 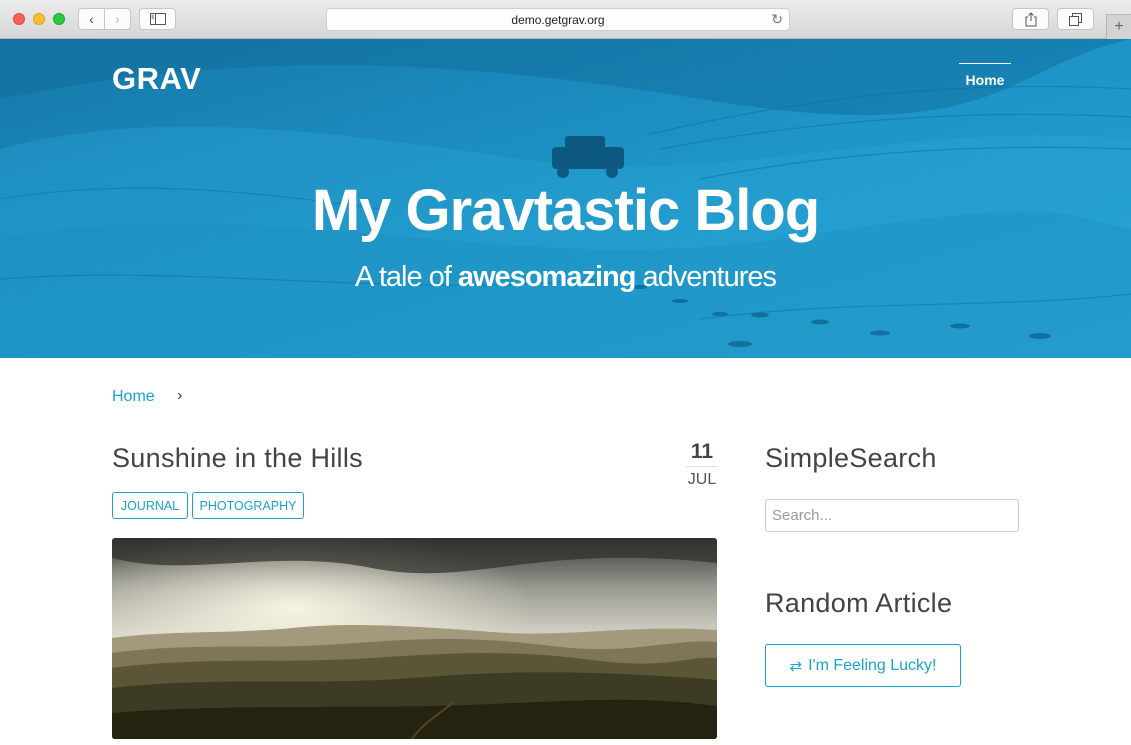 What do you see at coordinates (59, 19) in the screenshot?
I see `zoom-window-button` at bounding box center [59, 19].